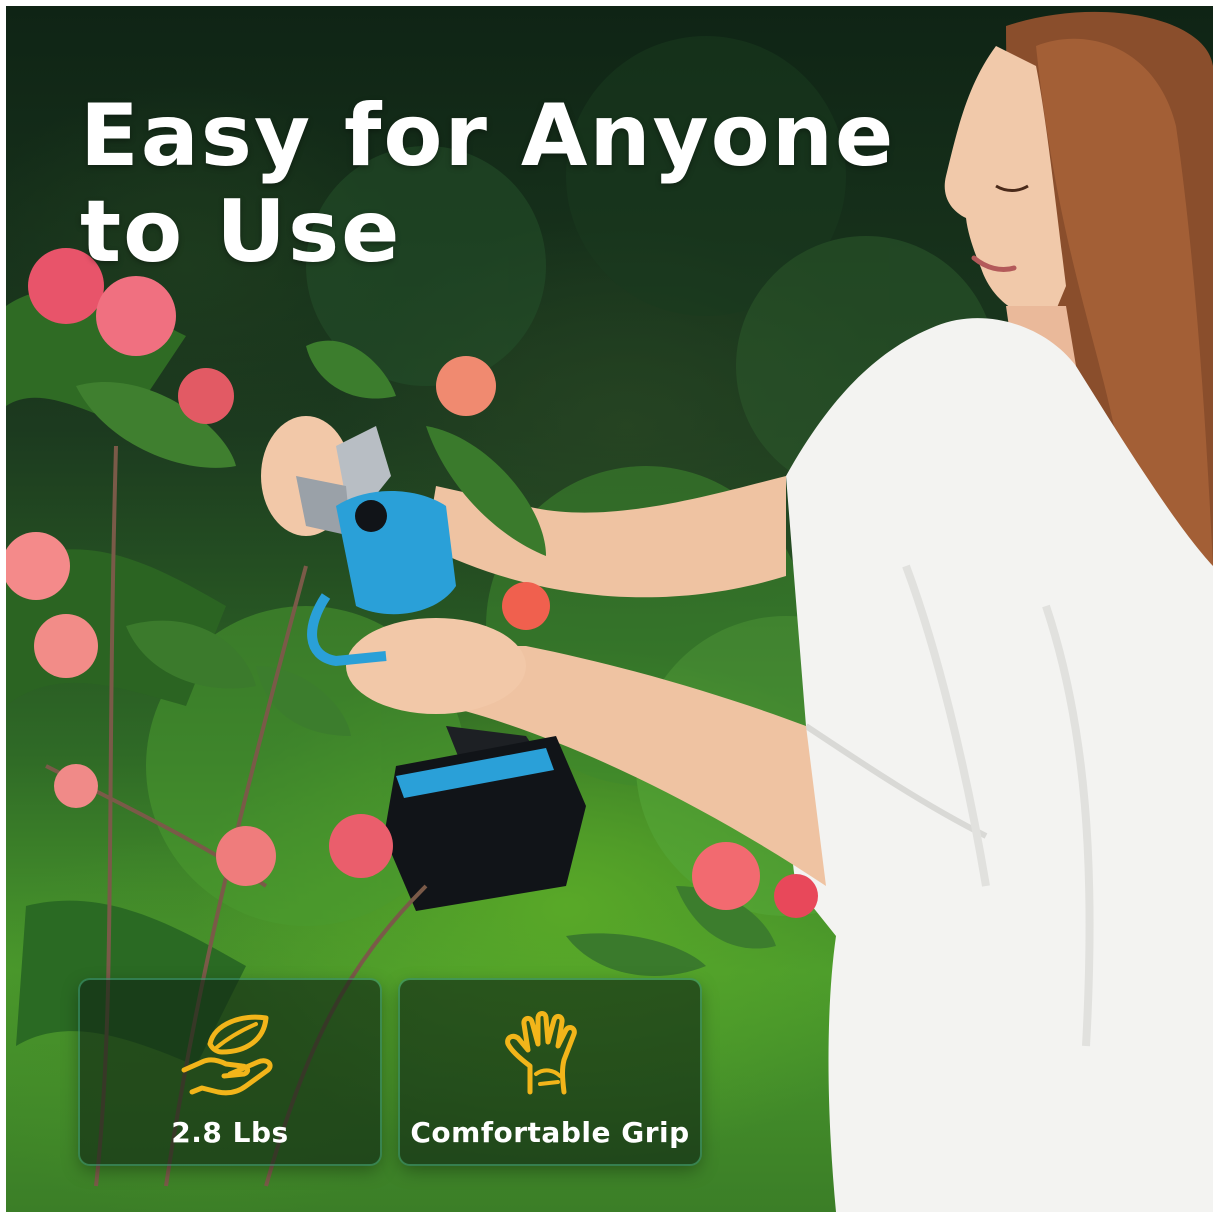 The width and height of the screenshot is (1219, 1218). Describe the element at coordinates (227, 1055) in the screenshot. I see `leaf-in-hand-icon` at that location.